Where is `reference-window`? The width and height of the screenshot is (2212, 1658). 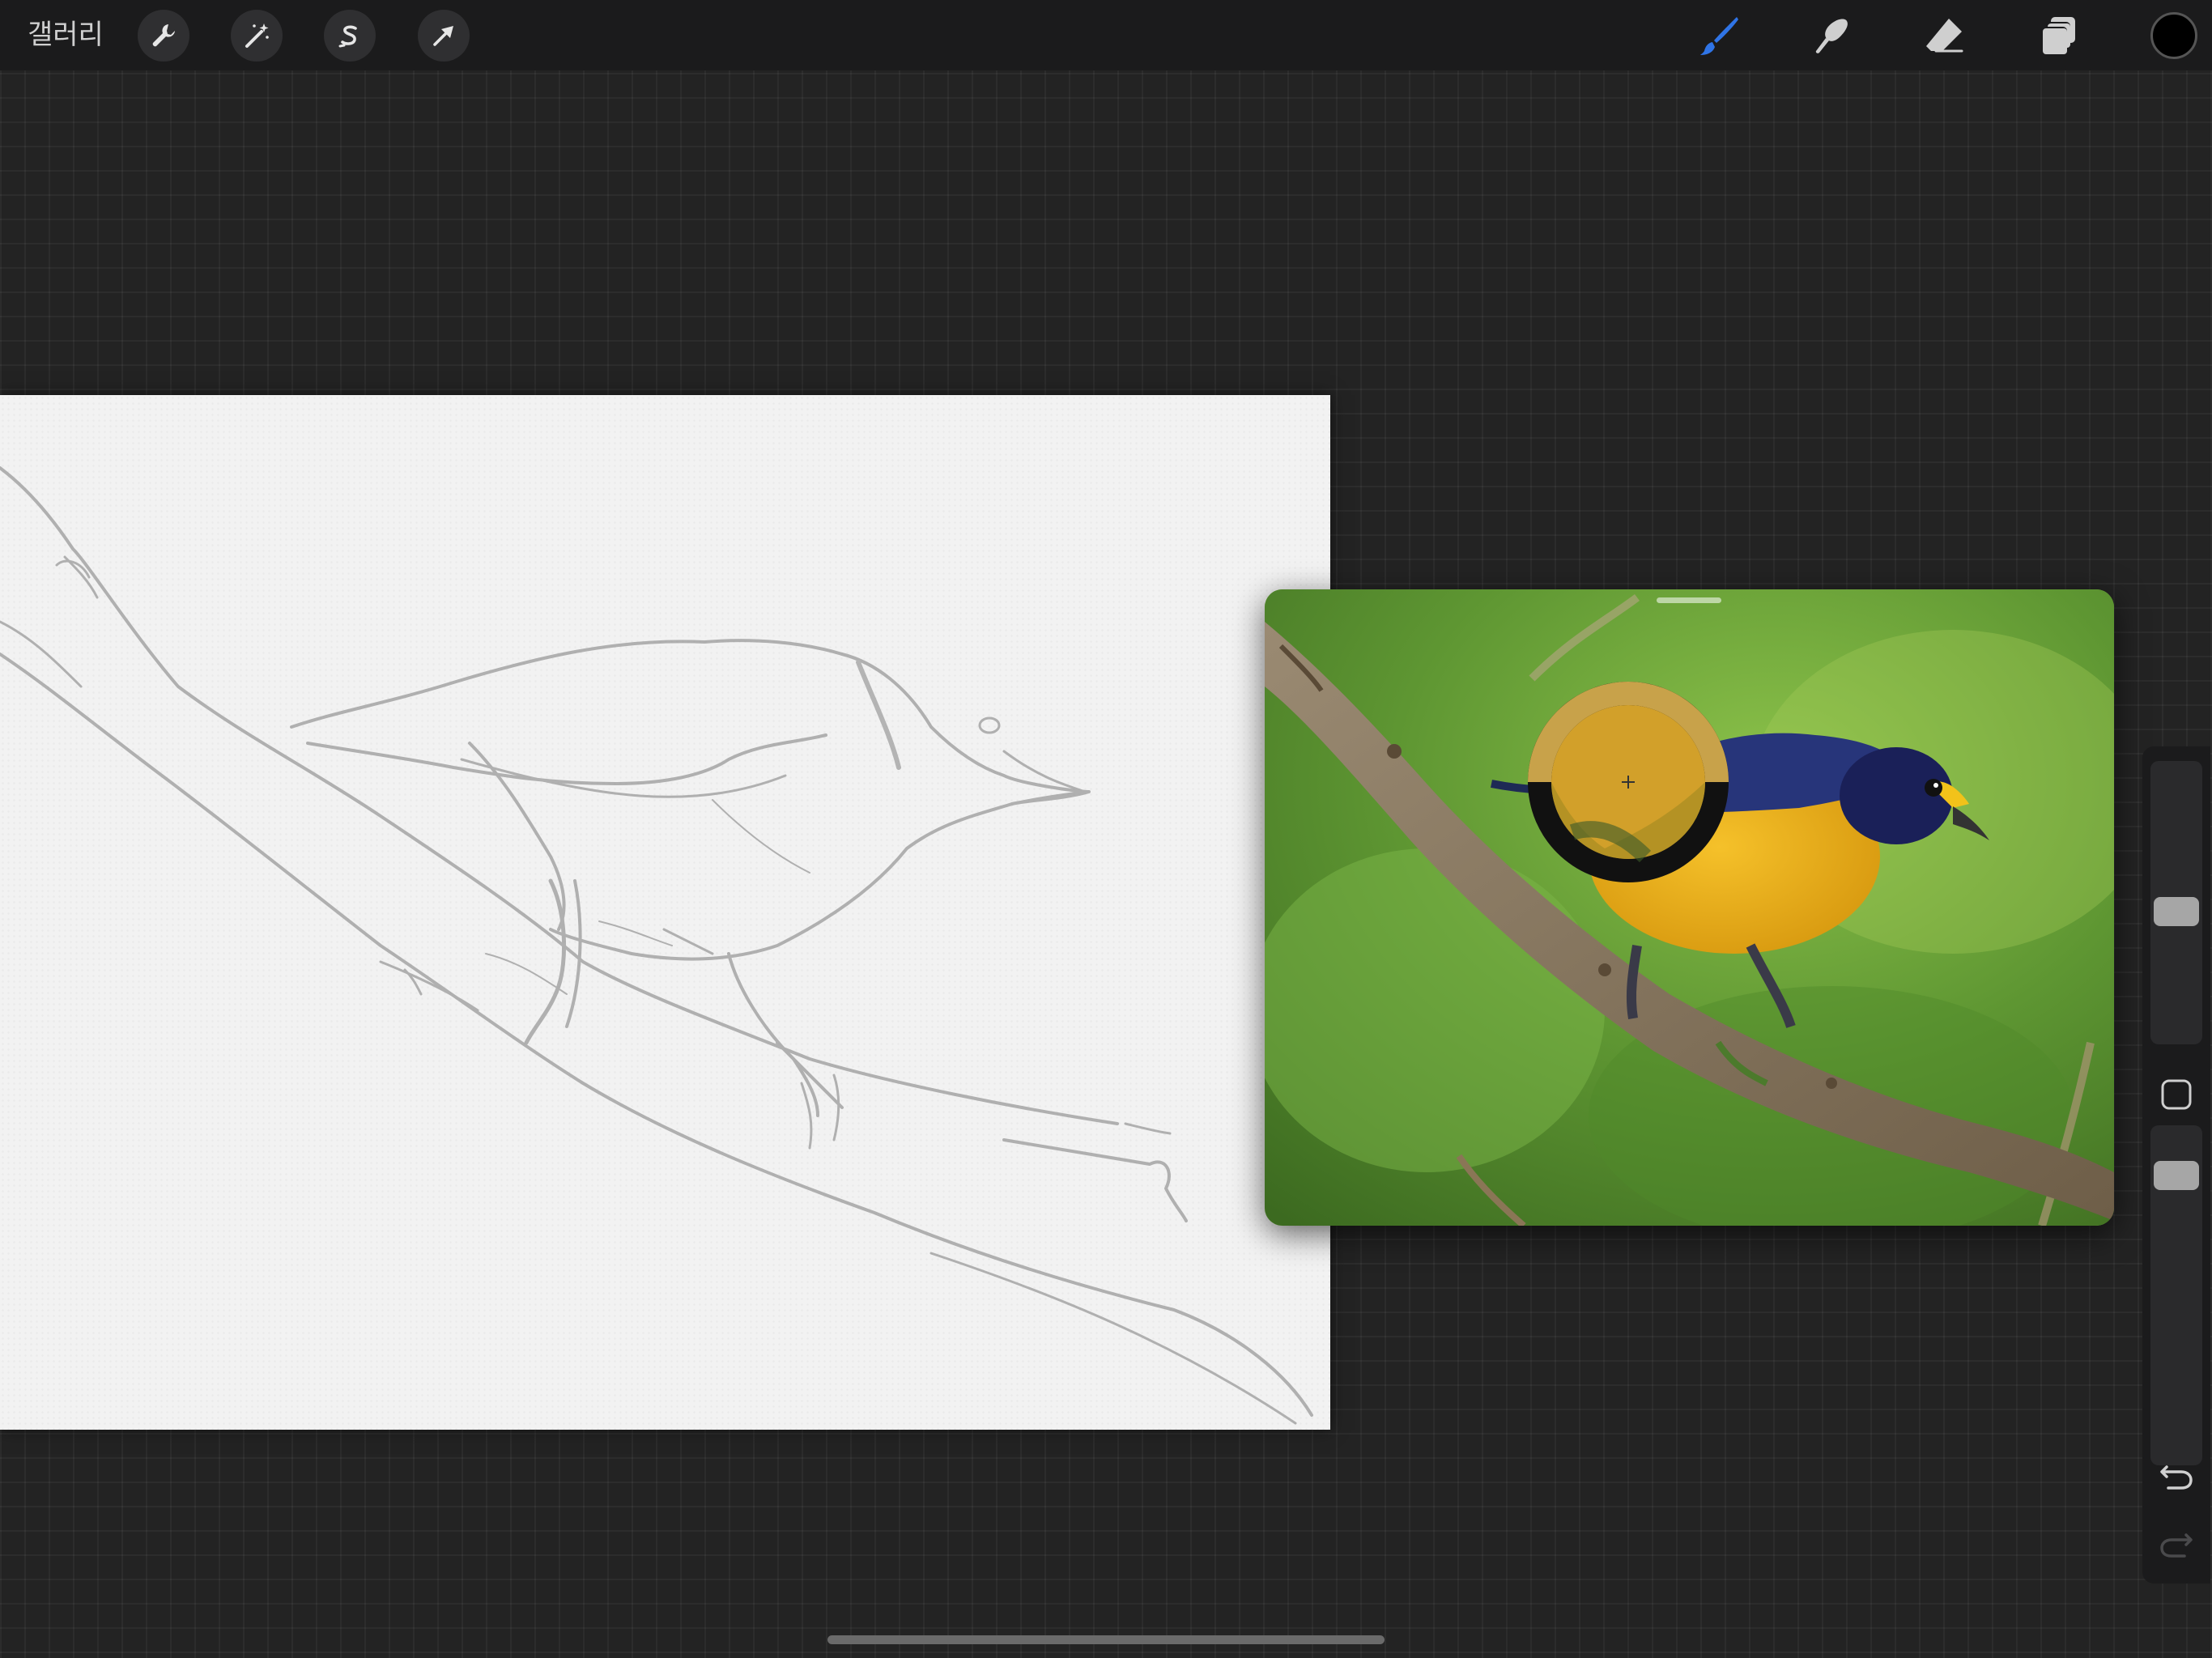 reference-window is located at coordinates (1690, 907).